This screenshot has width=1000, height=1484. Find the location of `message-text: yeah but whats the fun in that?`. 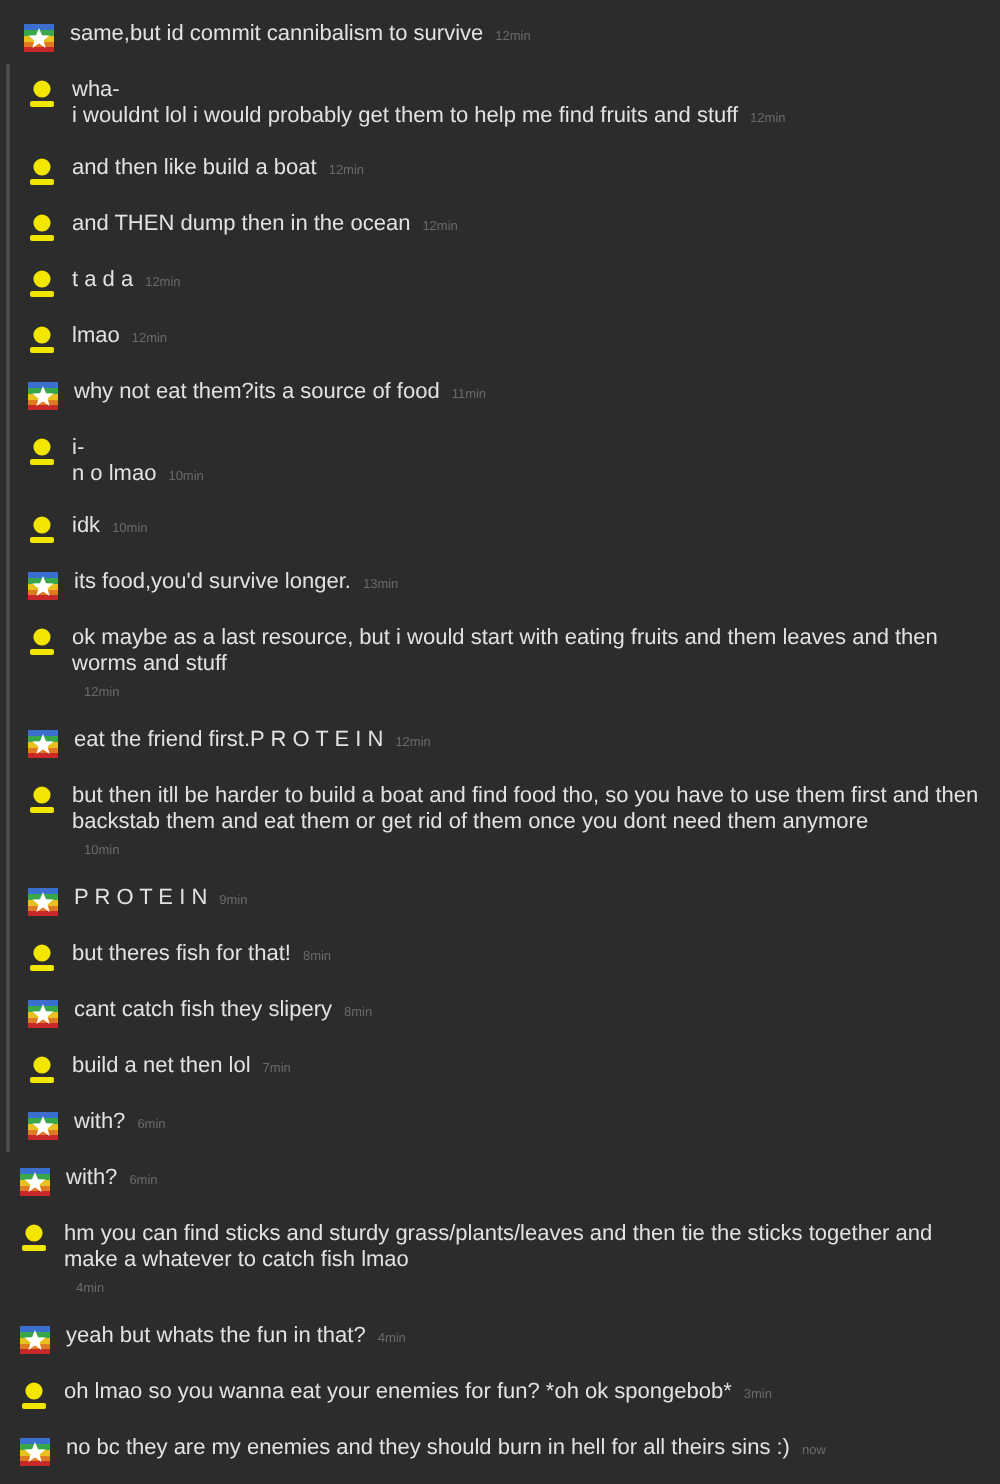

message-text: yeah but whats the fun in that? is located at coordinates (216, 1337).